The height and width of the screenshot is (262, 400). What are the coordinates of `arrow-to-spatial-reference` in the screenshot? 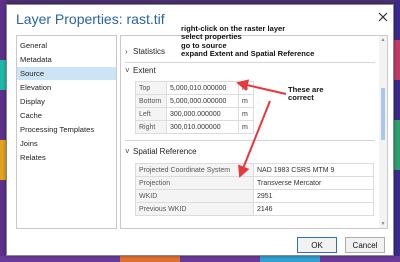 It's located at (254, 139).